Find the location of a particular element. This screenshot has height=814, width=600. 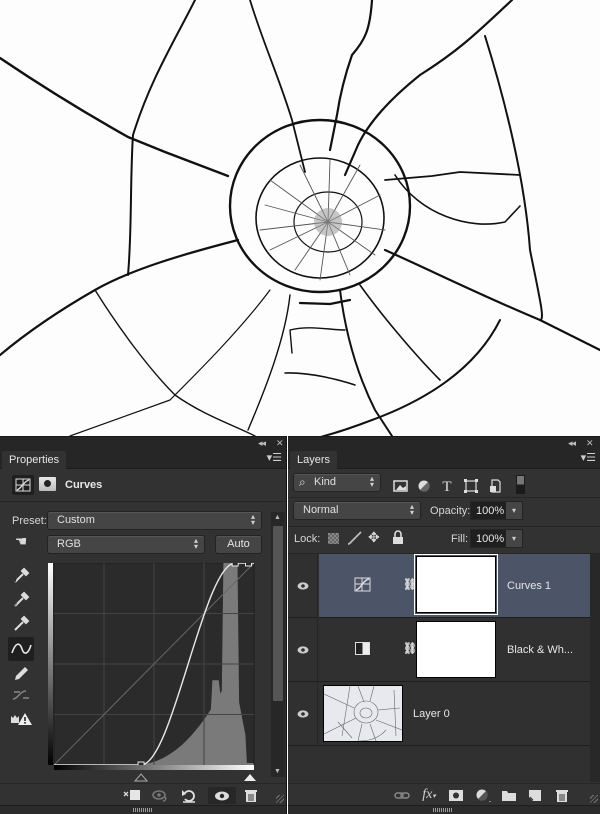

filter-kind-dropdown: ⌕ Kind ▴ ▾ is located at coordinates (337, 482).